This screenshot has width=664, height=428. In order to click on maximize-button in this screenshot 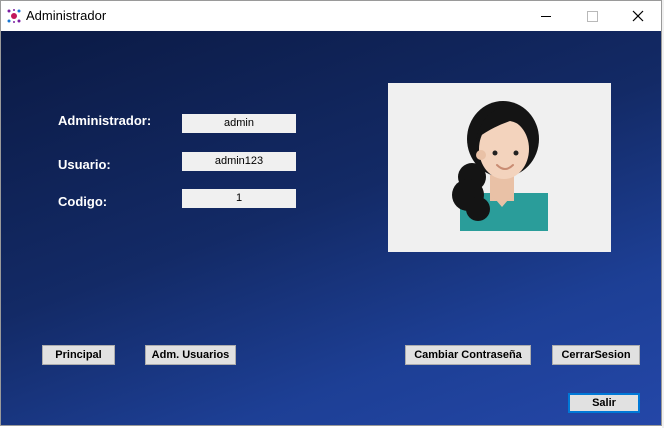, I will do `click(592, 16)`.